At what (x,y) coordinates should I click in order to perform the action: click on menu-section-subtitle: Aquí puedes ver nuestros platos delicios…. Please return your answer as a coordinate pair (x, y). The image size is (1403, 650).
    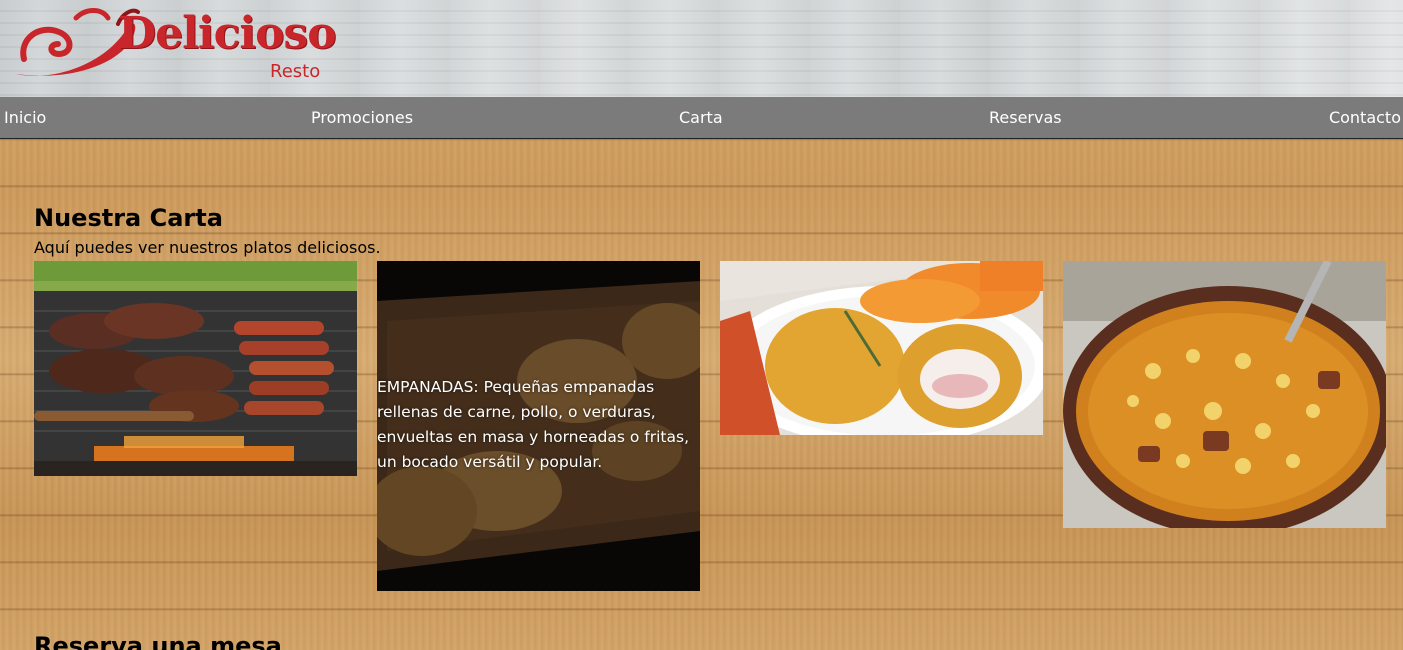
    Looking at the image, I should click on (207, 247).